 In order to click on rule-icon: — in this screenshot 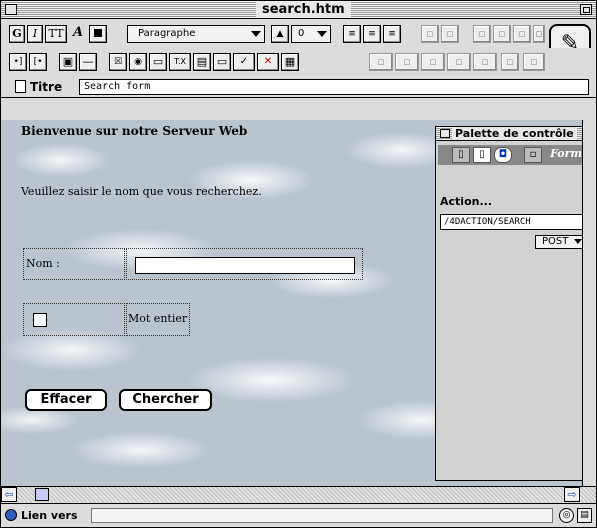, I will do `click(88, 62)`.